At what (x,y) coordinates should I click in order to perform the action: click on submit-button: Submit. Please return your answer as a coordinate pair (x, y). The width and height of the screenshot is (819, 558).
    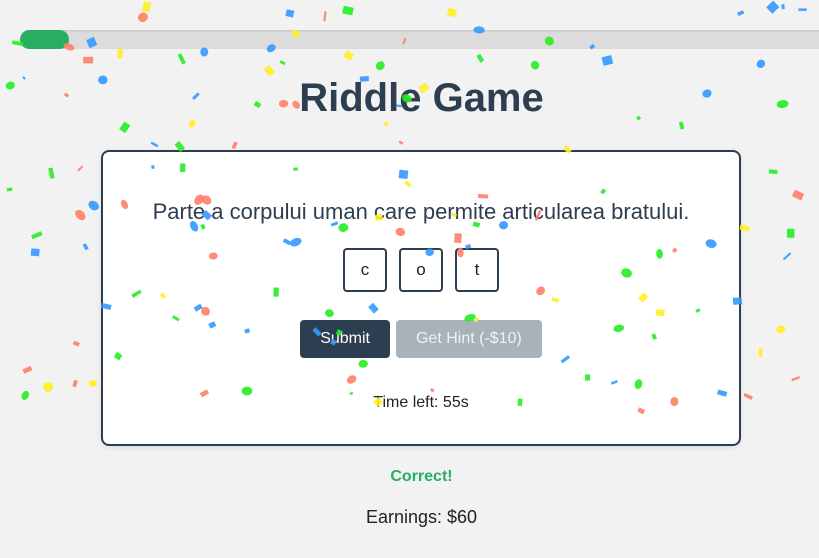
    Looking at the image, I should click on (345, 339).